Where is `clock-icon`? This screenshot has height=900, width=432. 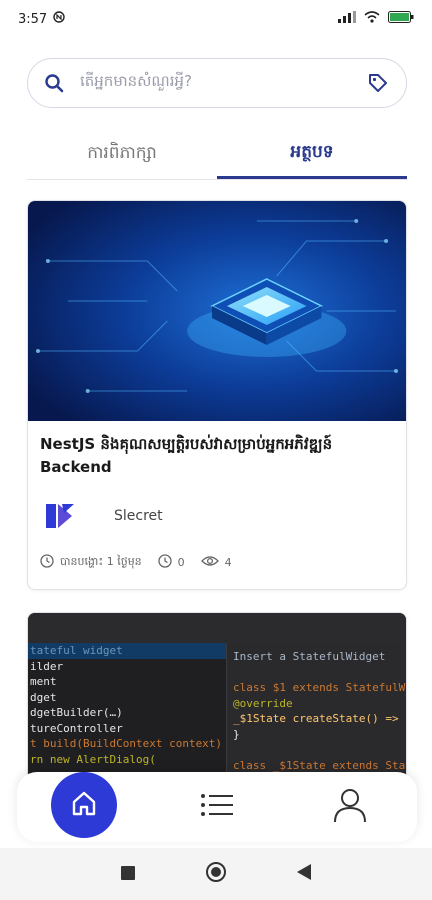
clock-icon is located at coordinates (47, 562).